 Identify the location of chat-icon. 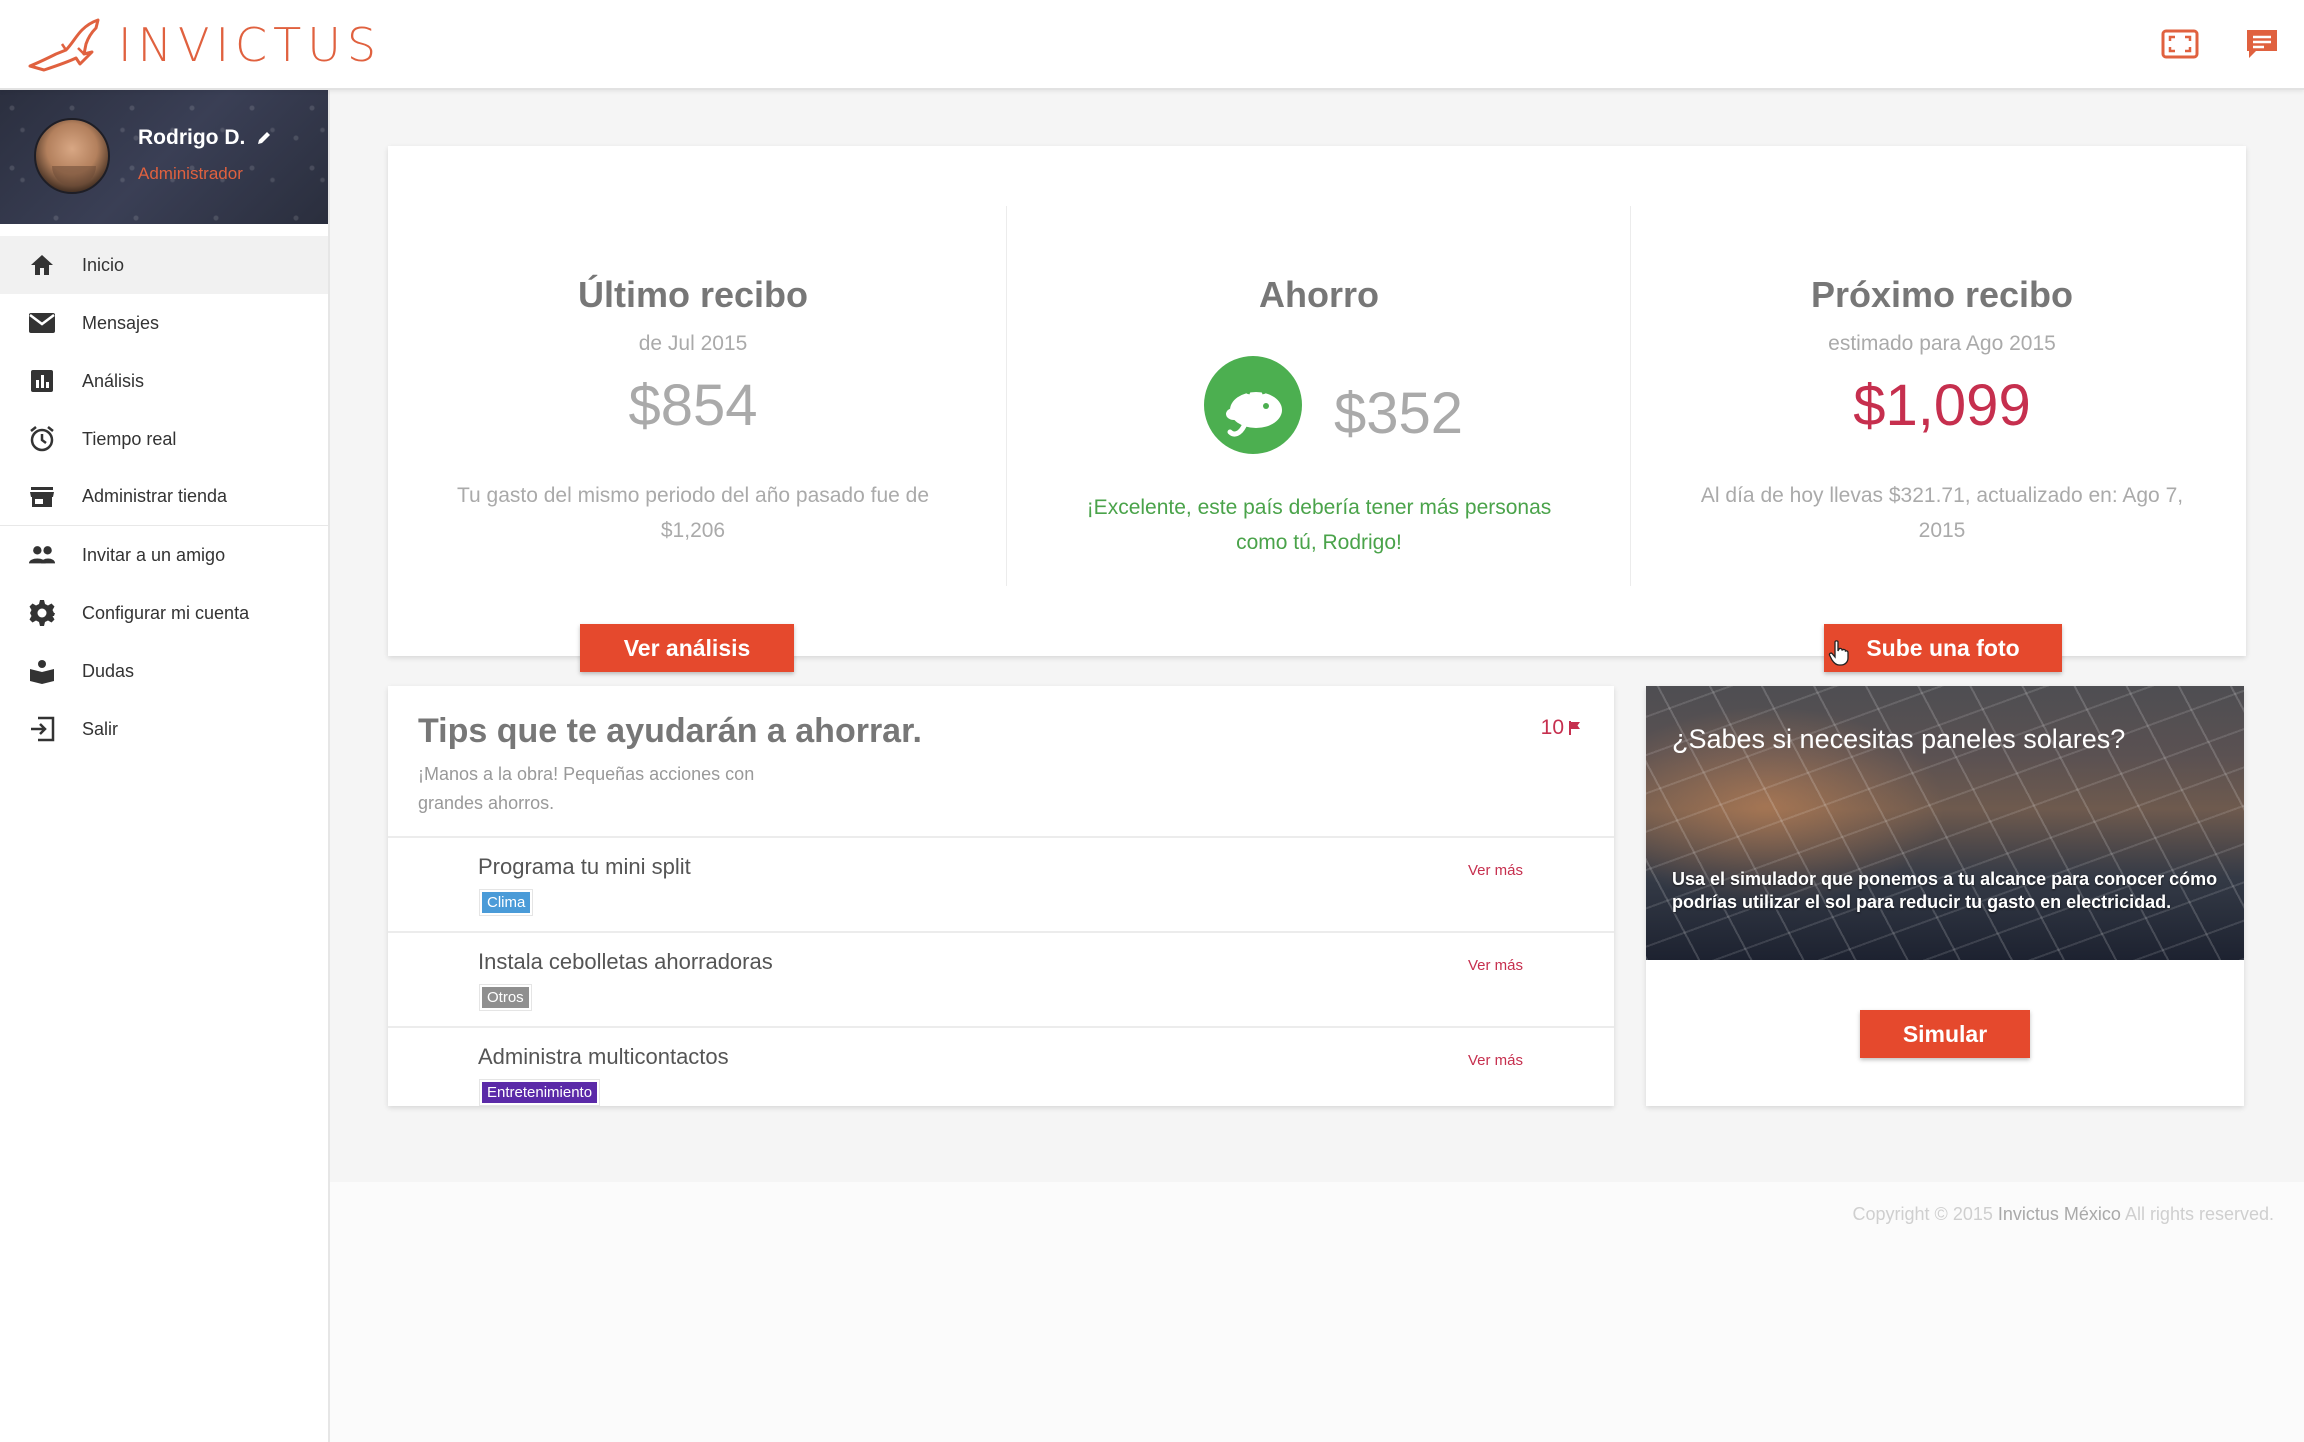
(2262, 44).